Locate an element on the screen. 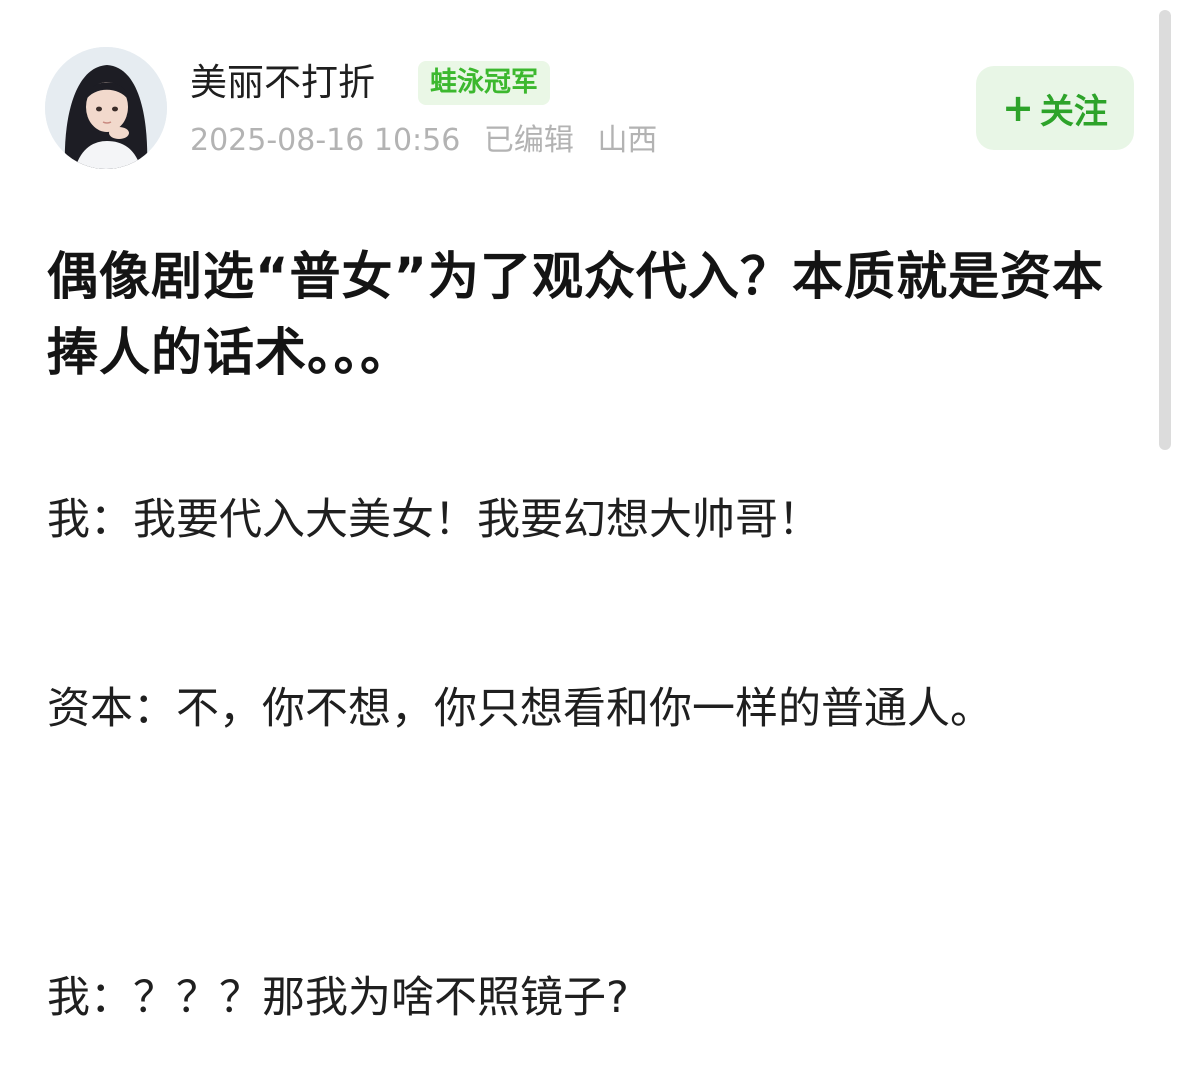 The height and width of the screenshot is (1084, 1179). post-meta: 2025-08-16 10:56 已编辑 山西 is located at coordinates (430, 141).